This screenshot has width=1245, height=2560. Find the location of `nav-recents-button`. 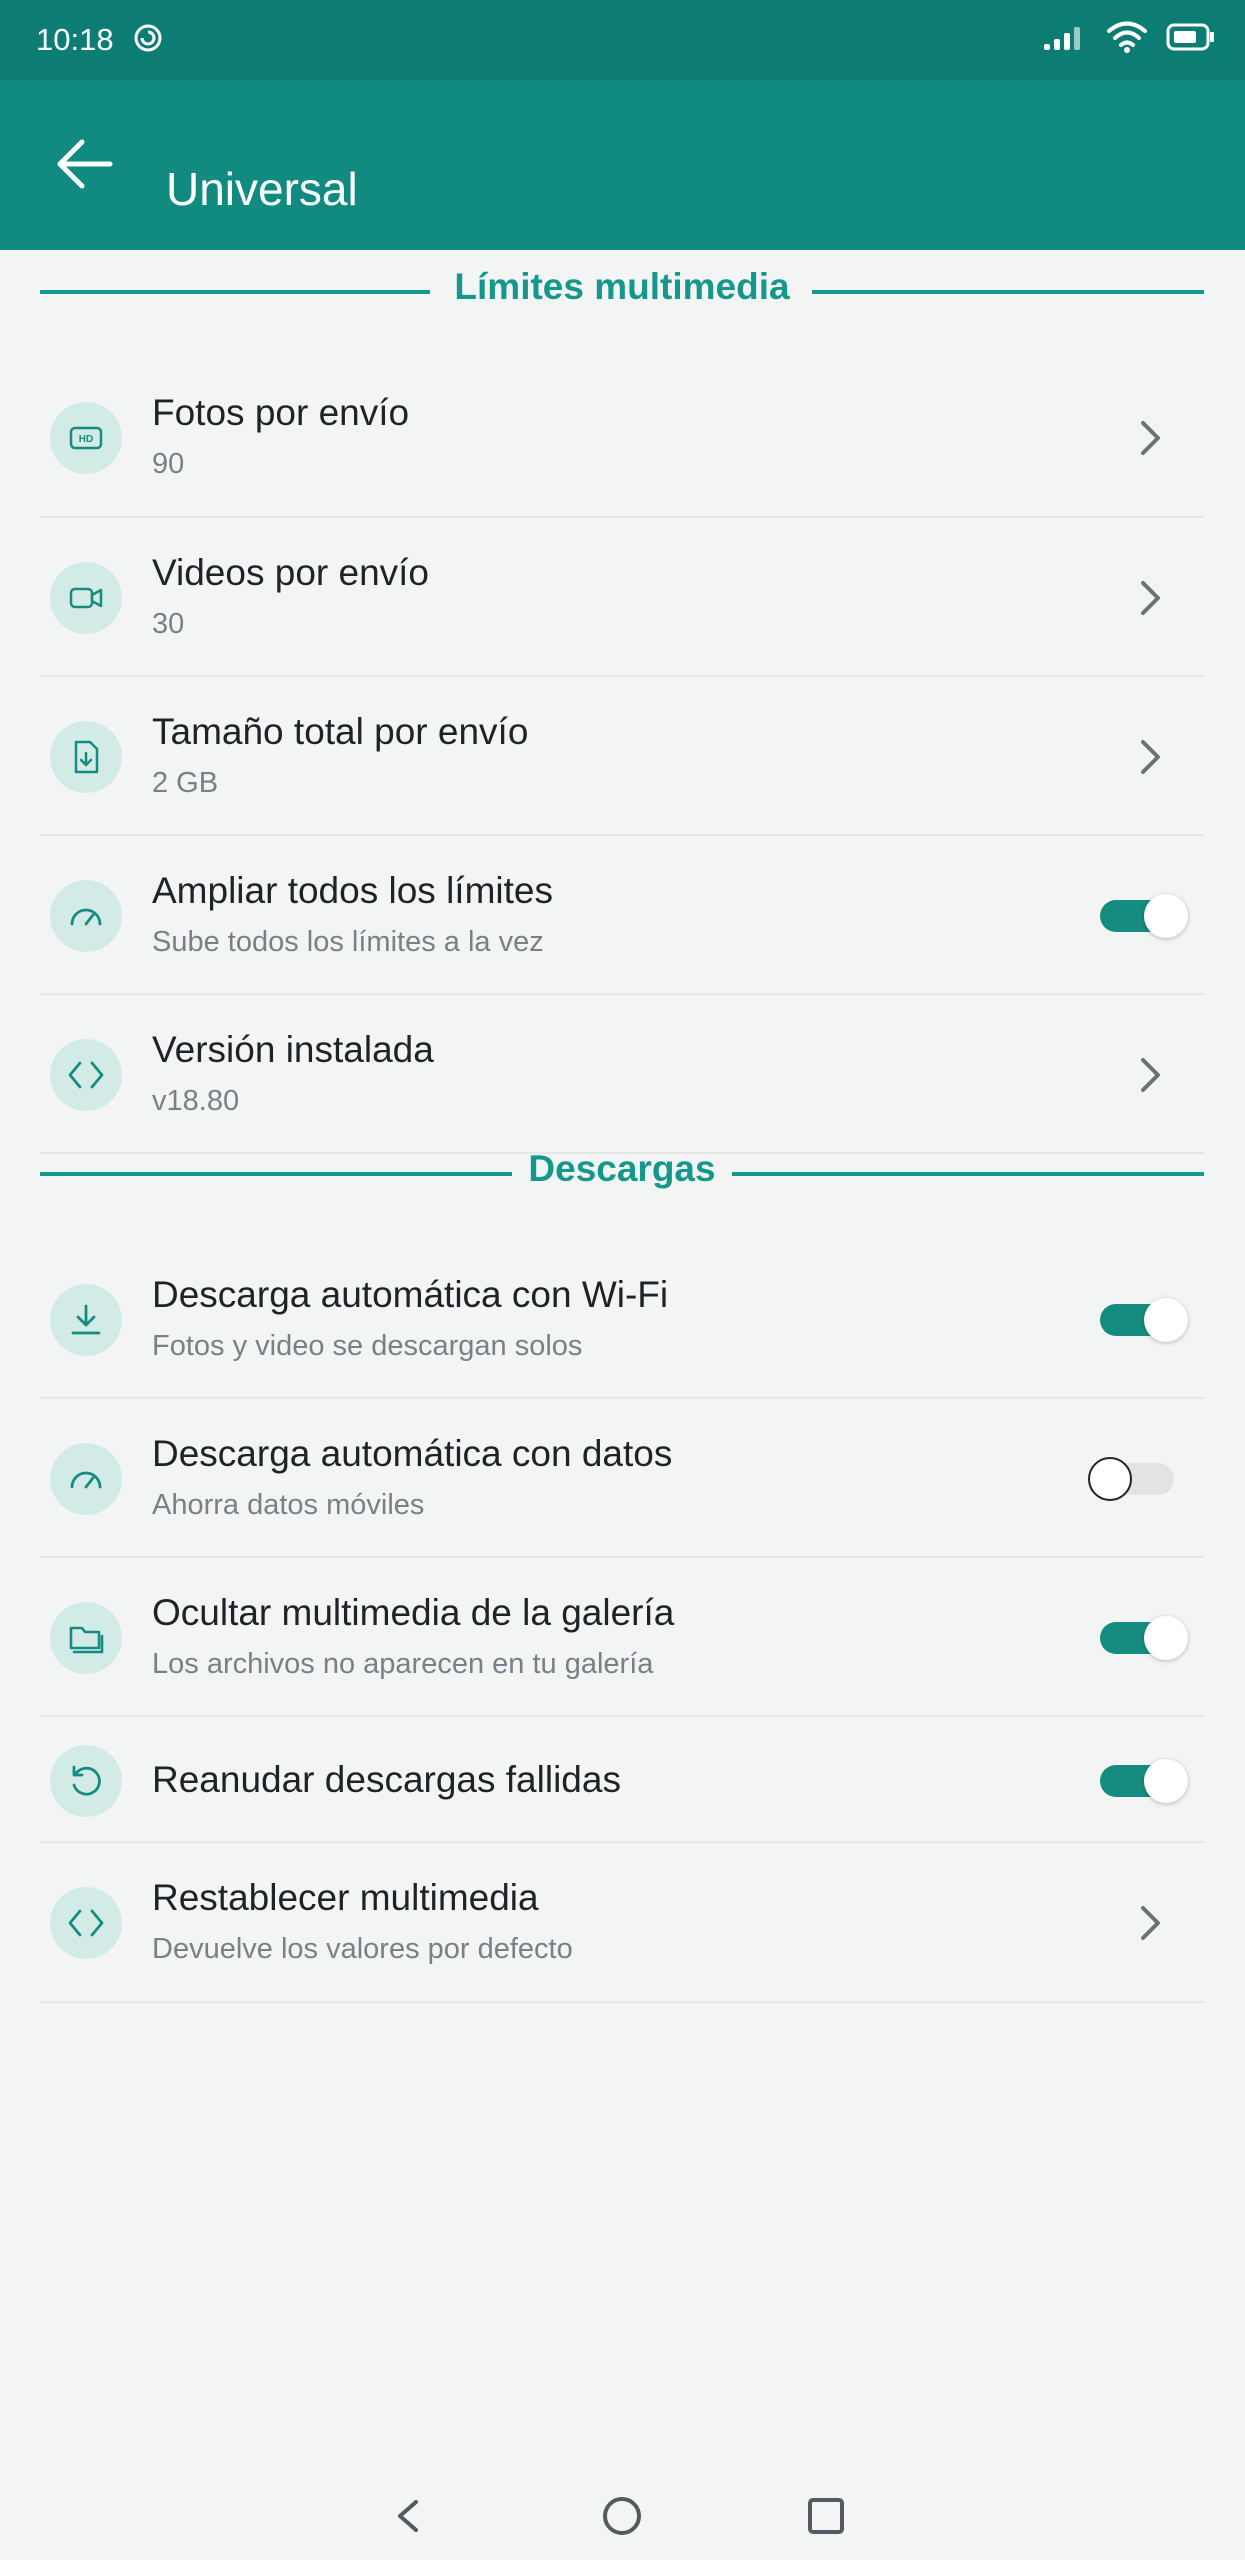

nav-recents-button is located at coordinates (826, 2516).